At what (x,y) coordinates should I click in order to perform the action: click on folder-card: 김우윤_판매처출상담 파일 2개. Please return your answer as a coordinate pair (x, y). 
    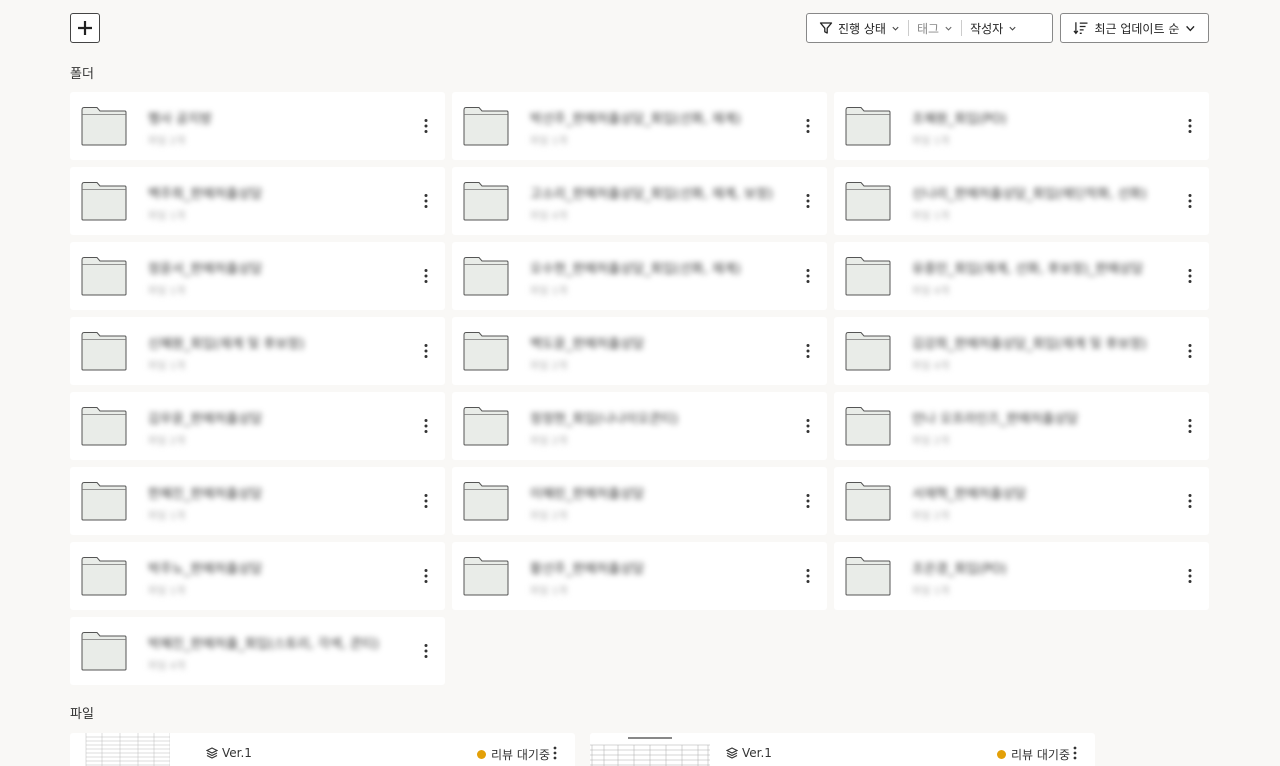
    Looking at the image, I should click on (257, 426).